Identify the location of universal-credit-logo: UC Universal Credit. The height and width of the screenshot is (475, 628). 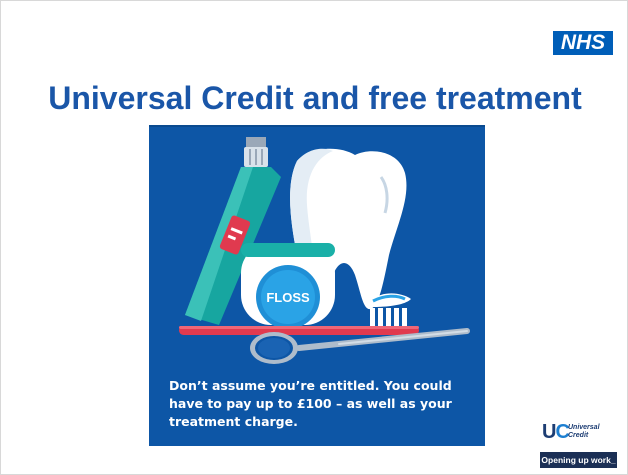
(579, 432).